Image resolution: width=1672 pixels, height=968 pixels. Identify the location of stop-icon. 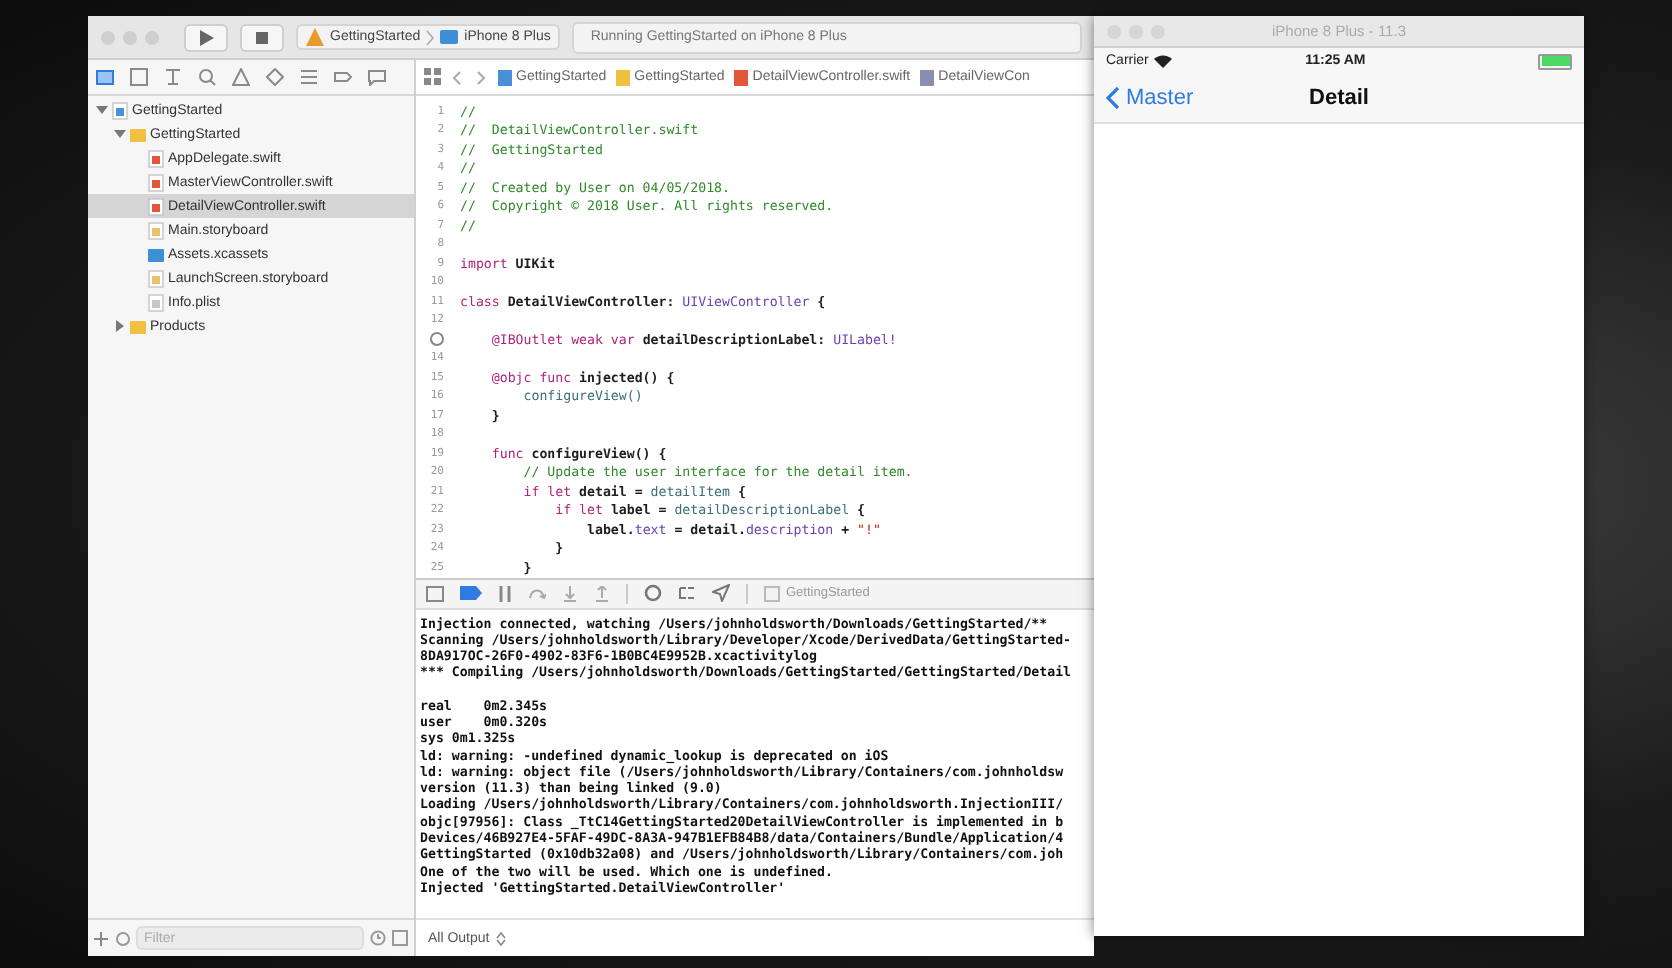
(262, 37).